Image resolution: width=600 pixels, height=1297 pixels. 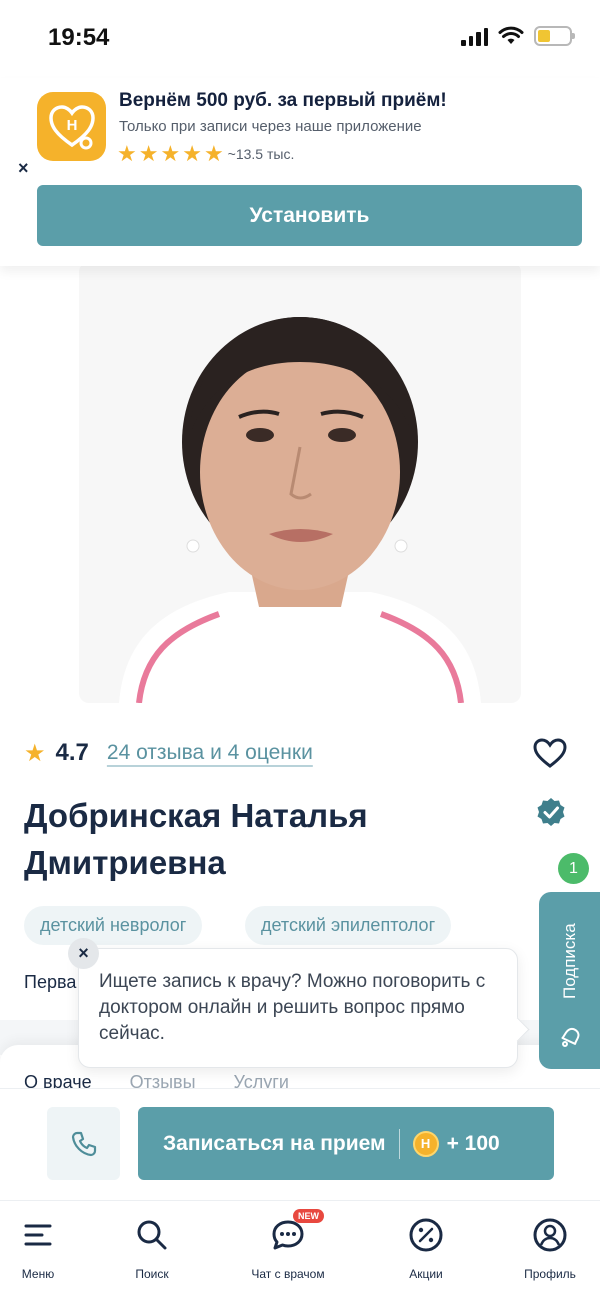 What do you see at coordinates (570, 1037) in the screenshot?
I see `bell-icon` at bounding box center [570, 1037].